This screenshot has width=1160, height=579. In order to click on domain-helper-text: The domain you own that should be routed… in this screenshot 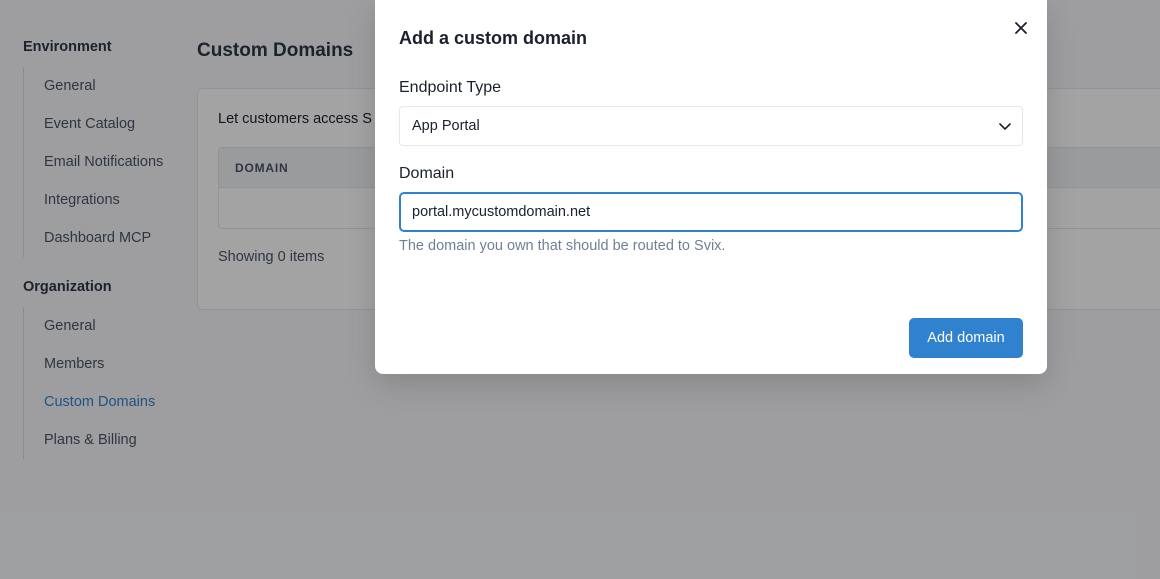, I will do `click(562, 246)`.